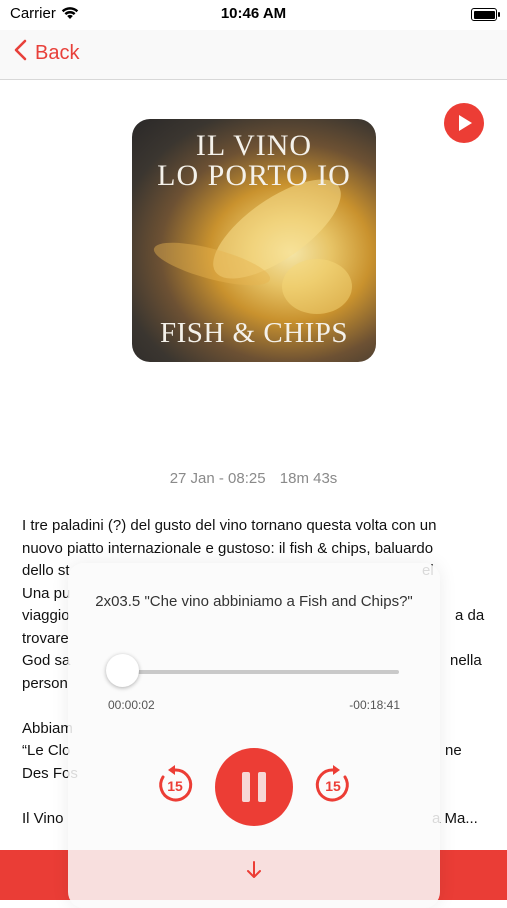  What do you see at coordinates (246, 787) in the screenshot?
I see `pause-icon` at bounding box center [246, 787].